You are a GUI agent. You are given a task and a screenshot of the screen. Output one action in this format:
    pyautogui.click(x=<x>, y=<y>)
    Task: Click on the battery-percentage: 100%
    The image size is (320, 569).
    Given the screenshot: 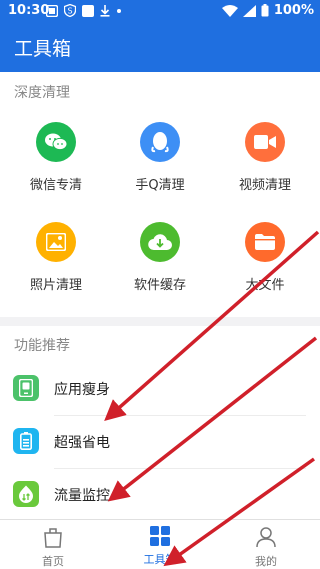 What is the action you would take?
    pyautogui.click(x=293, y=10)
    